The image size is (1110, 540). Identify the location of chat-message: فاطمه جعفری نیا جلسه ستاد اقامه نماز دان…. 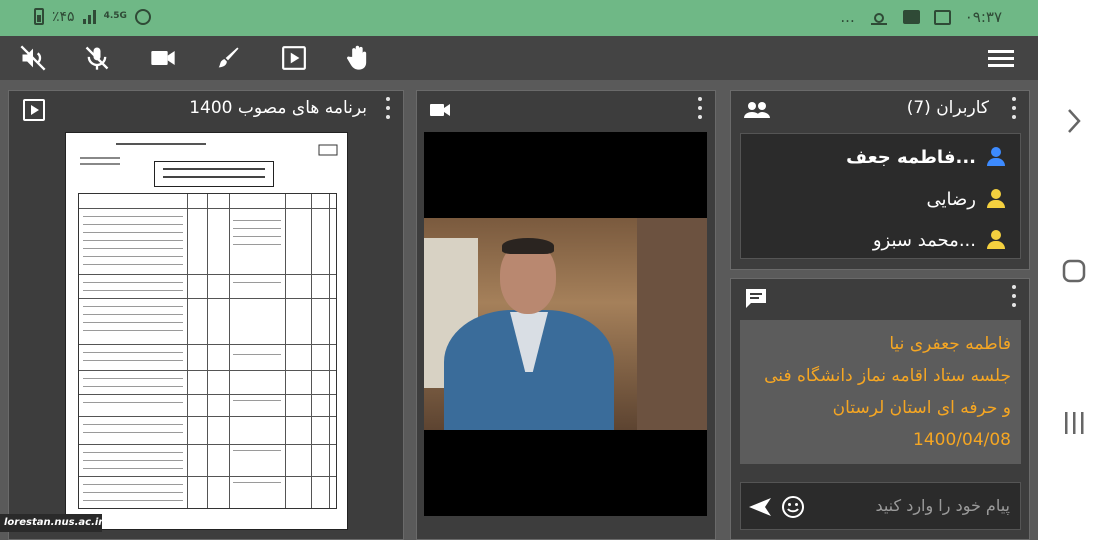
(880, 392).